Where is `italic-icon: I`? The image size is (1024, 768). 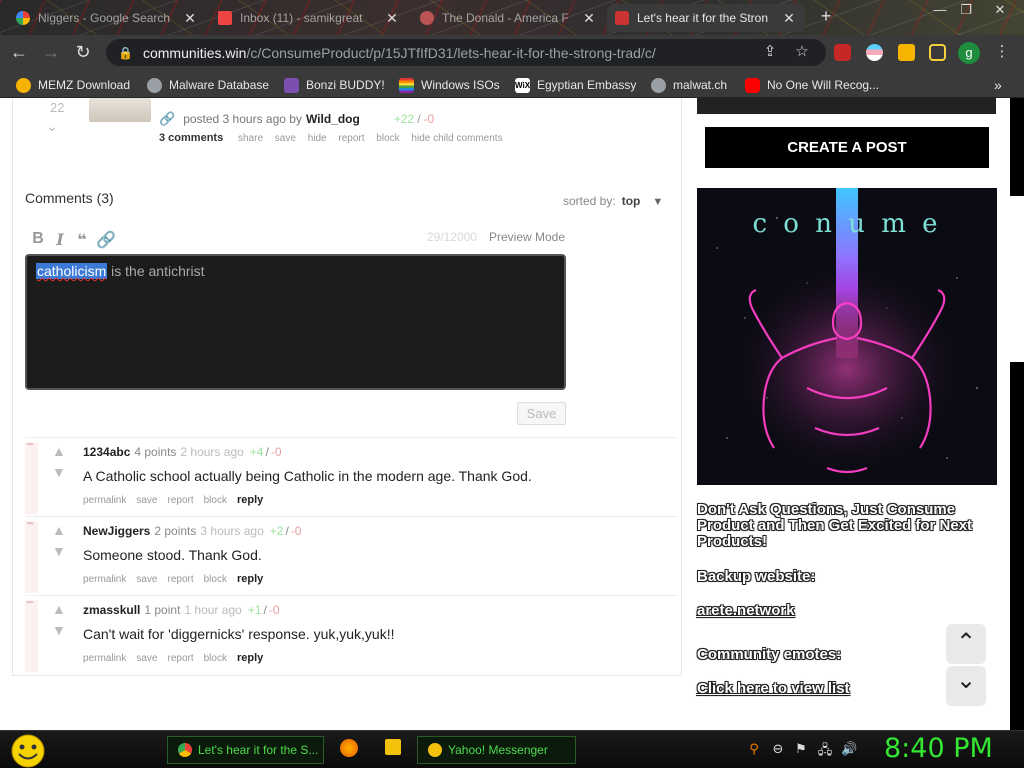
italic-icon: I is located at coordinates (60, 240).